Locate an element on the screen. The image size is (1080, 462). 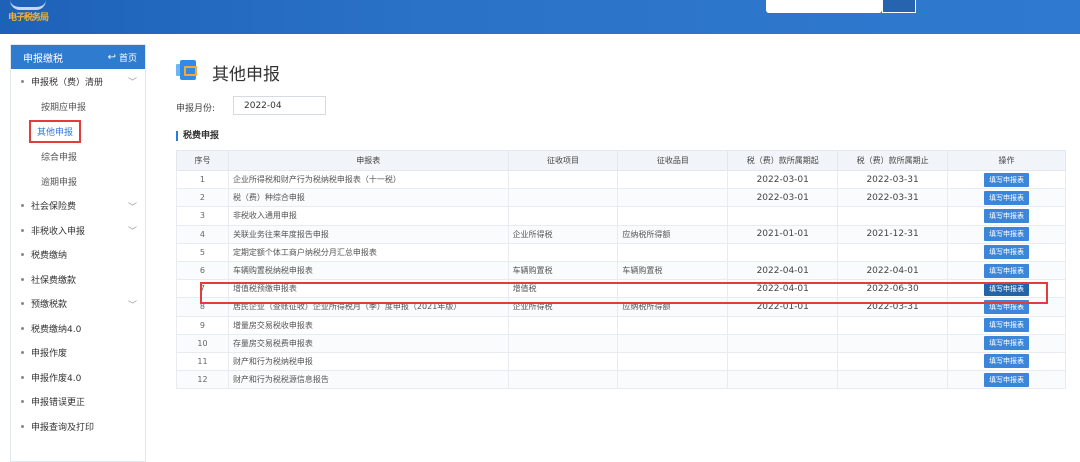
sidebar-subitem: 逾期申报 is located at coordinates (78, 181).